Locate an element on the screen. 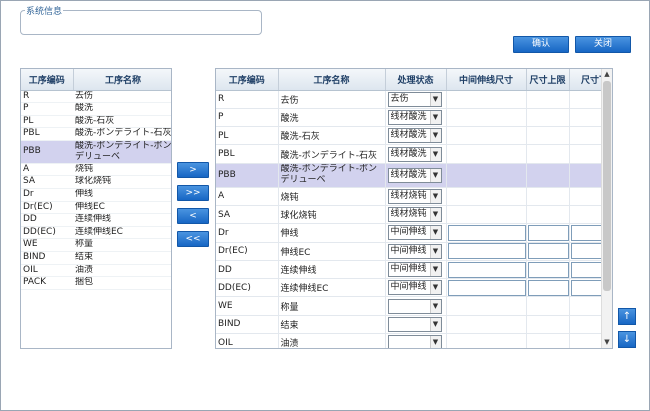  right-table-row: Dr(EC) 伸线EC 中间伸线 ▼ is located at coordinates (414, 251).